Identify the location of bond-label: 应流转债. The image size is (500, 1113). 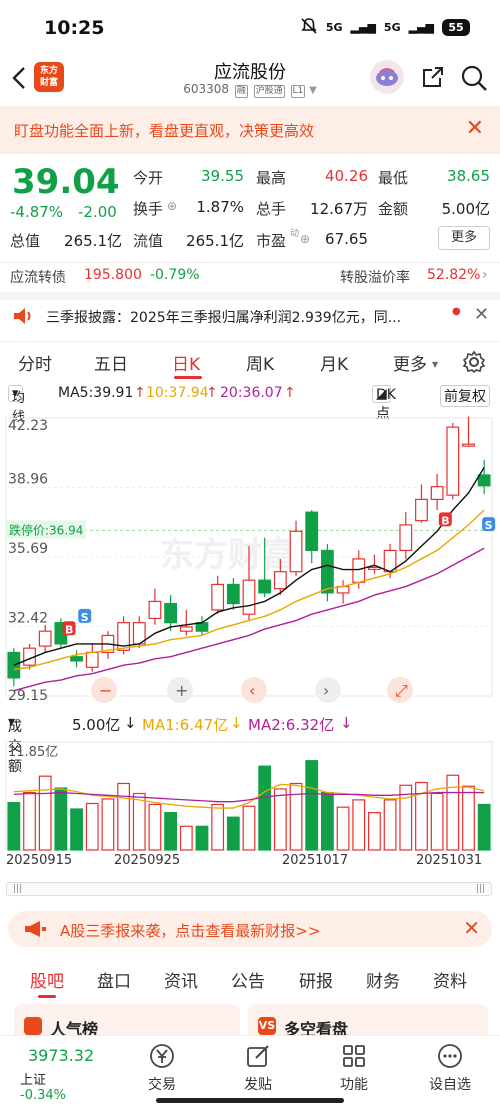
(38, 278).